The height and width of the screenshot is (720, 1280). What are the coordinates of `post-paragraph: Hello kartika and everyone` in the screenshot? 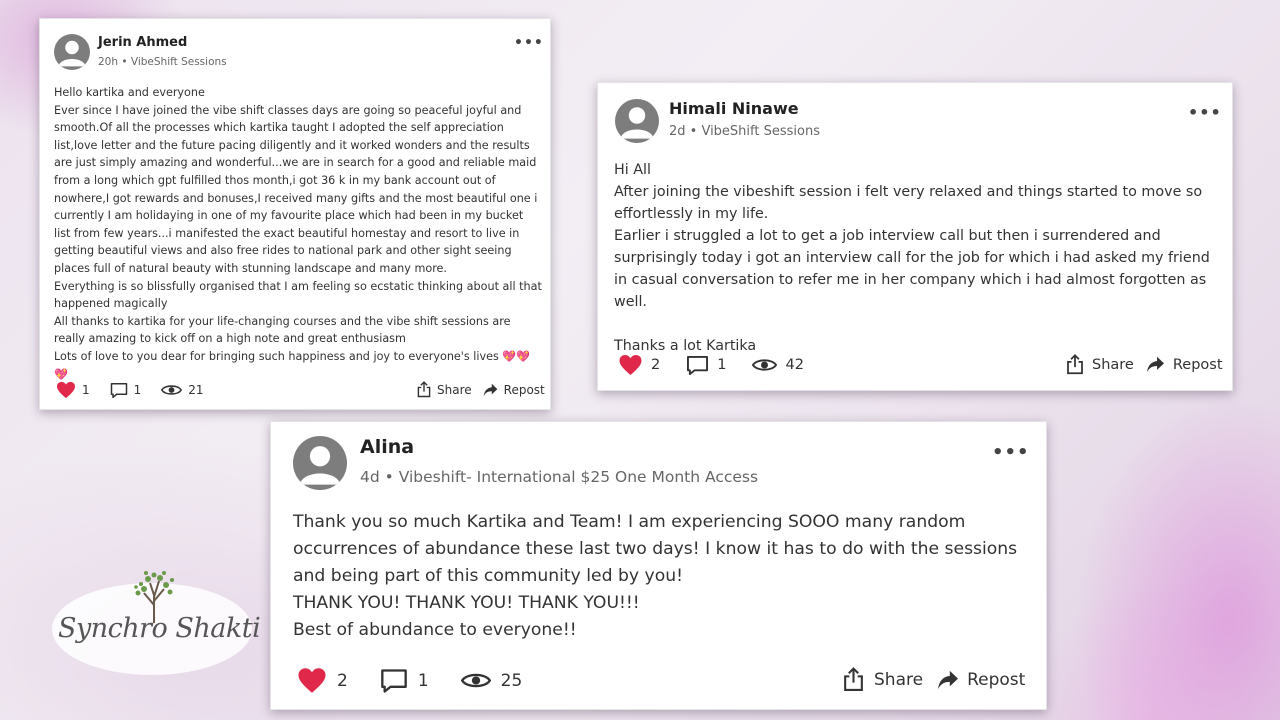 It's located at (129, 92).